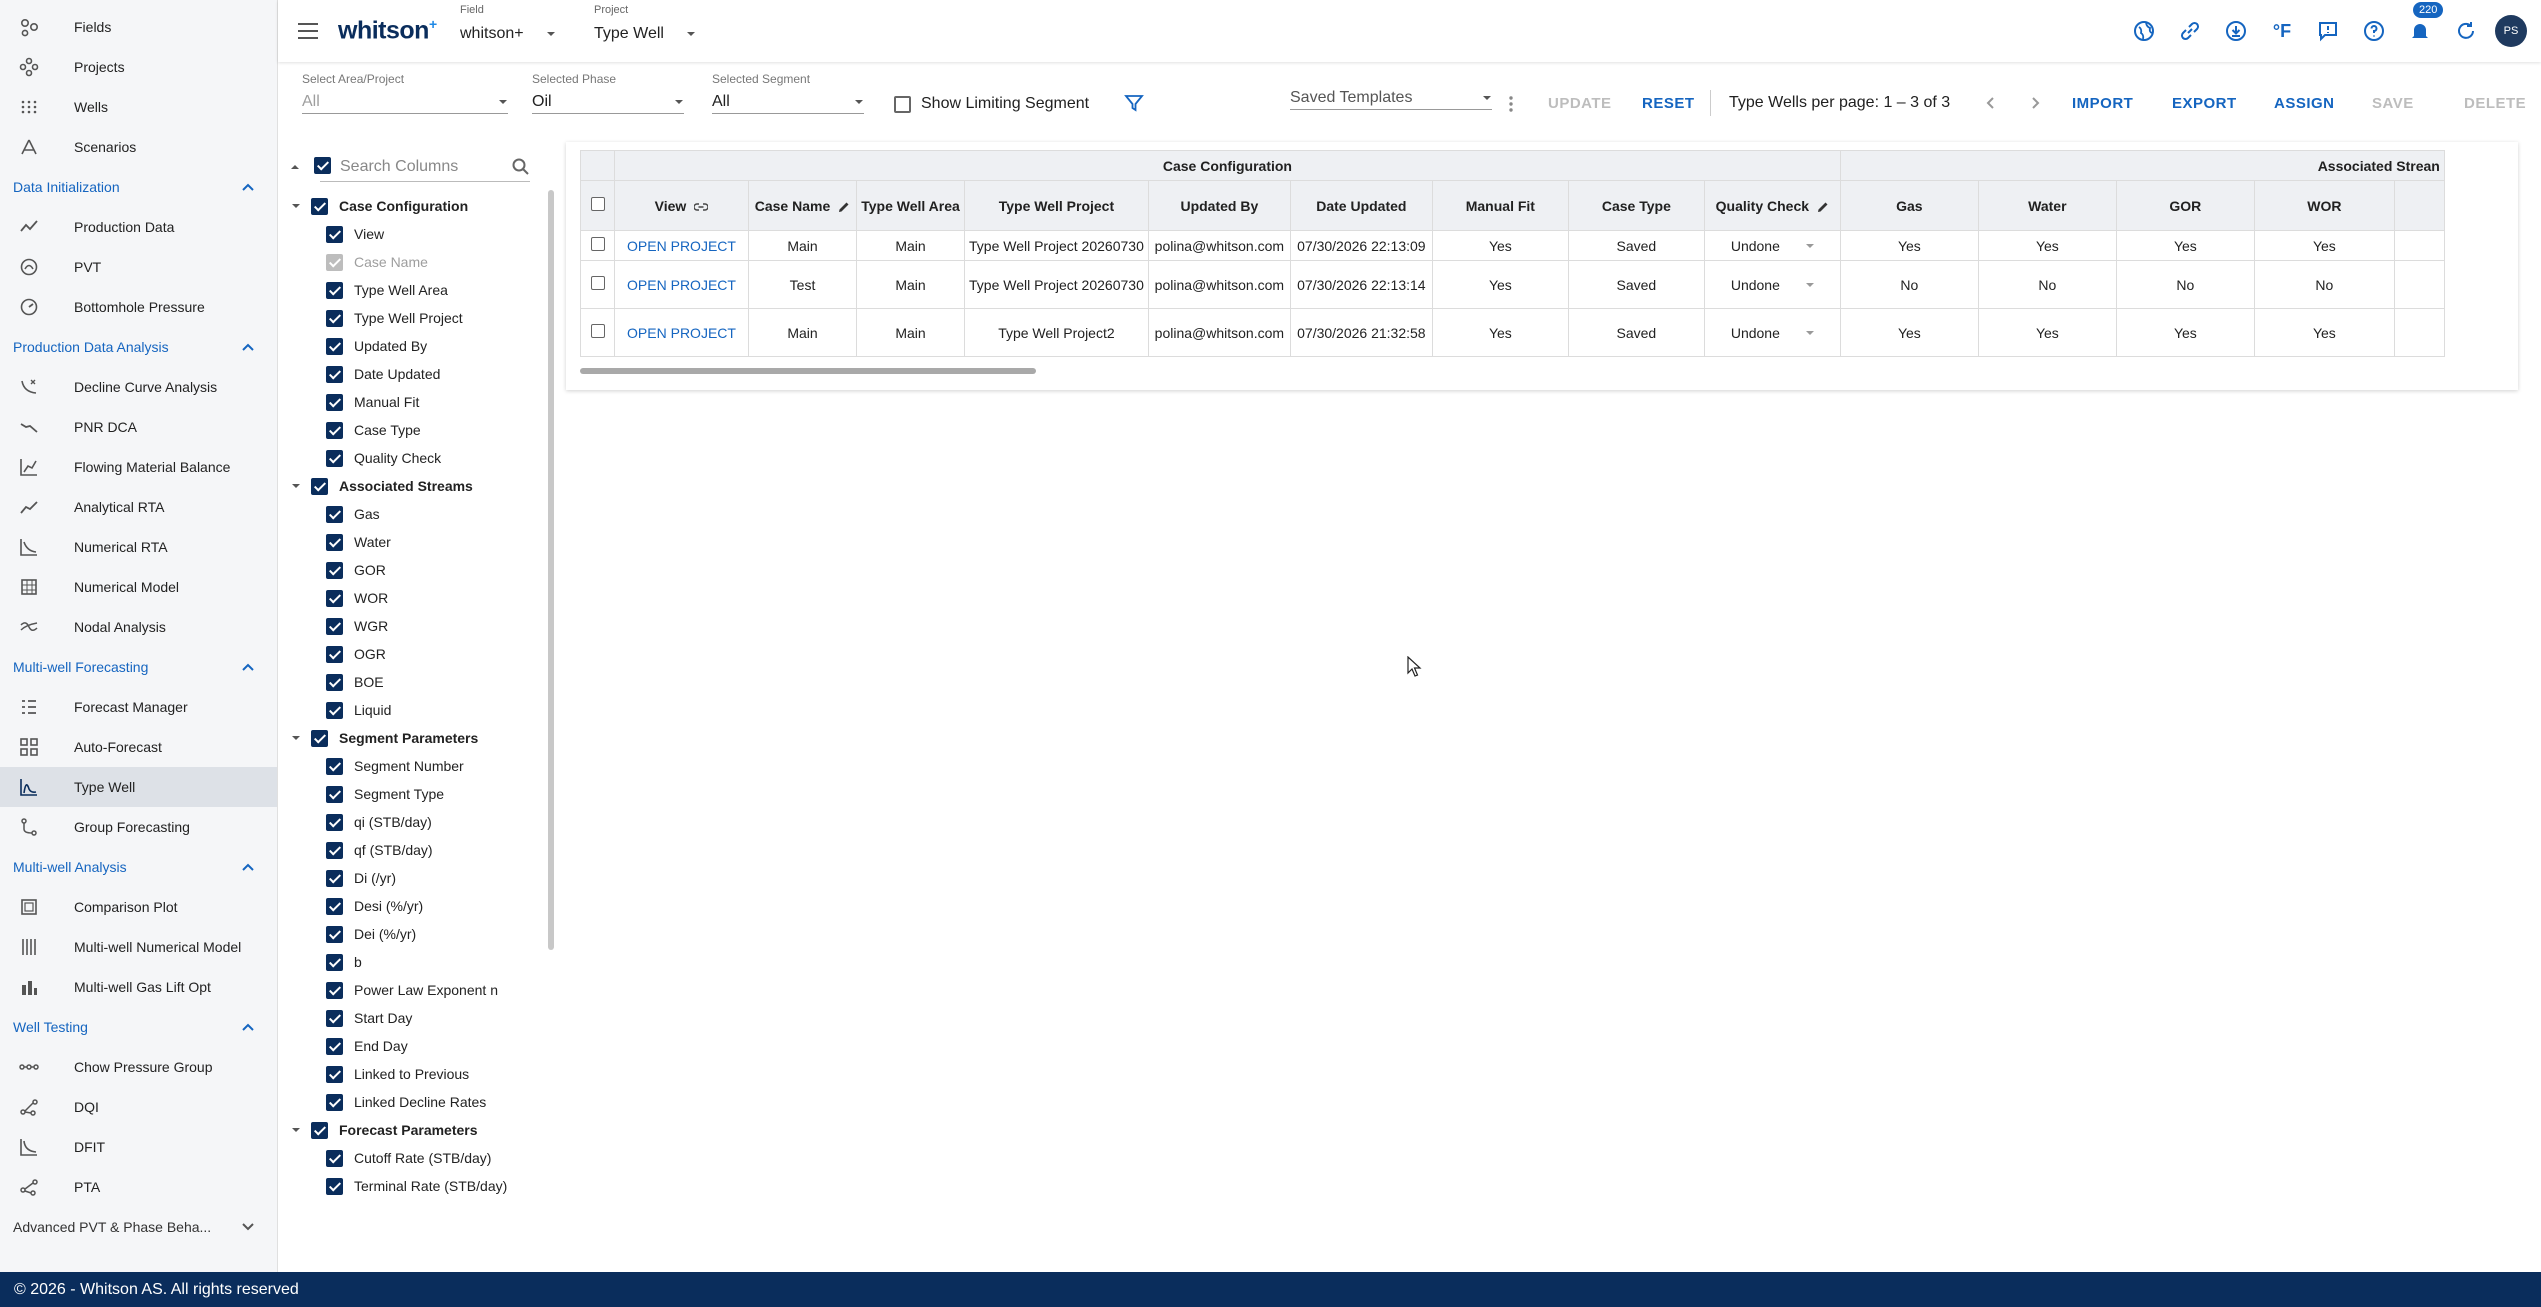 Image resolution: width=2541 pixels, height=1307 pixels. I want to click on sidebar-item-type-well: Type Well, so click(138, 787).